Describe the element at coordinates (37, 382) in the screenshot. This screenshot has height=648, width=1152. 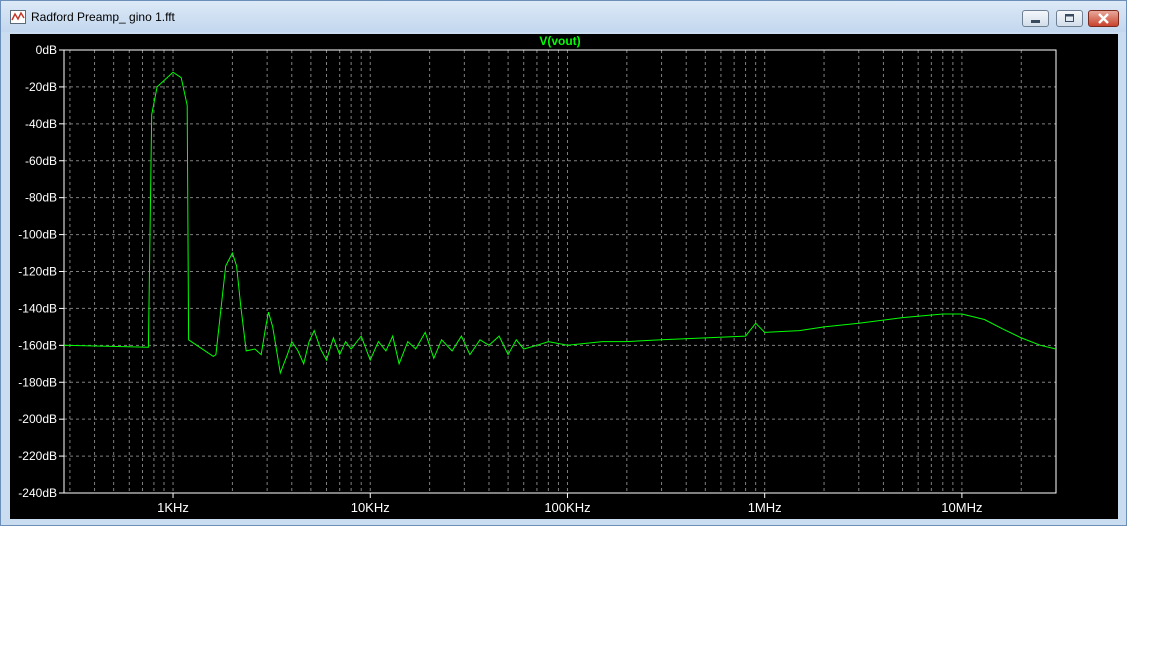
I see `y-tick-label: -180dB` at that location.